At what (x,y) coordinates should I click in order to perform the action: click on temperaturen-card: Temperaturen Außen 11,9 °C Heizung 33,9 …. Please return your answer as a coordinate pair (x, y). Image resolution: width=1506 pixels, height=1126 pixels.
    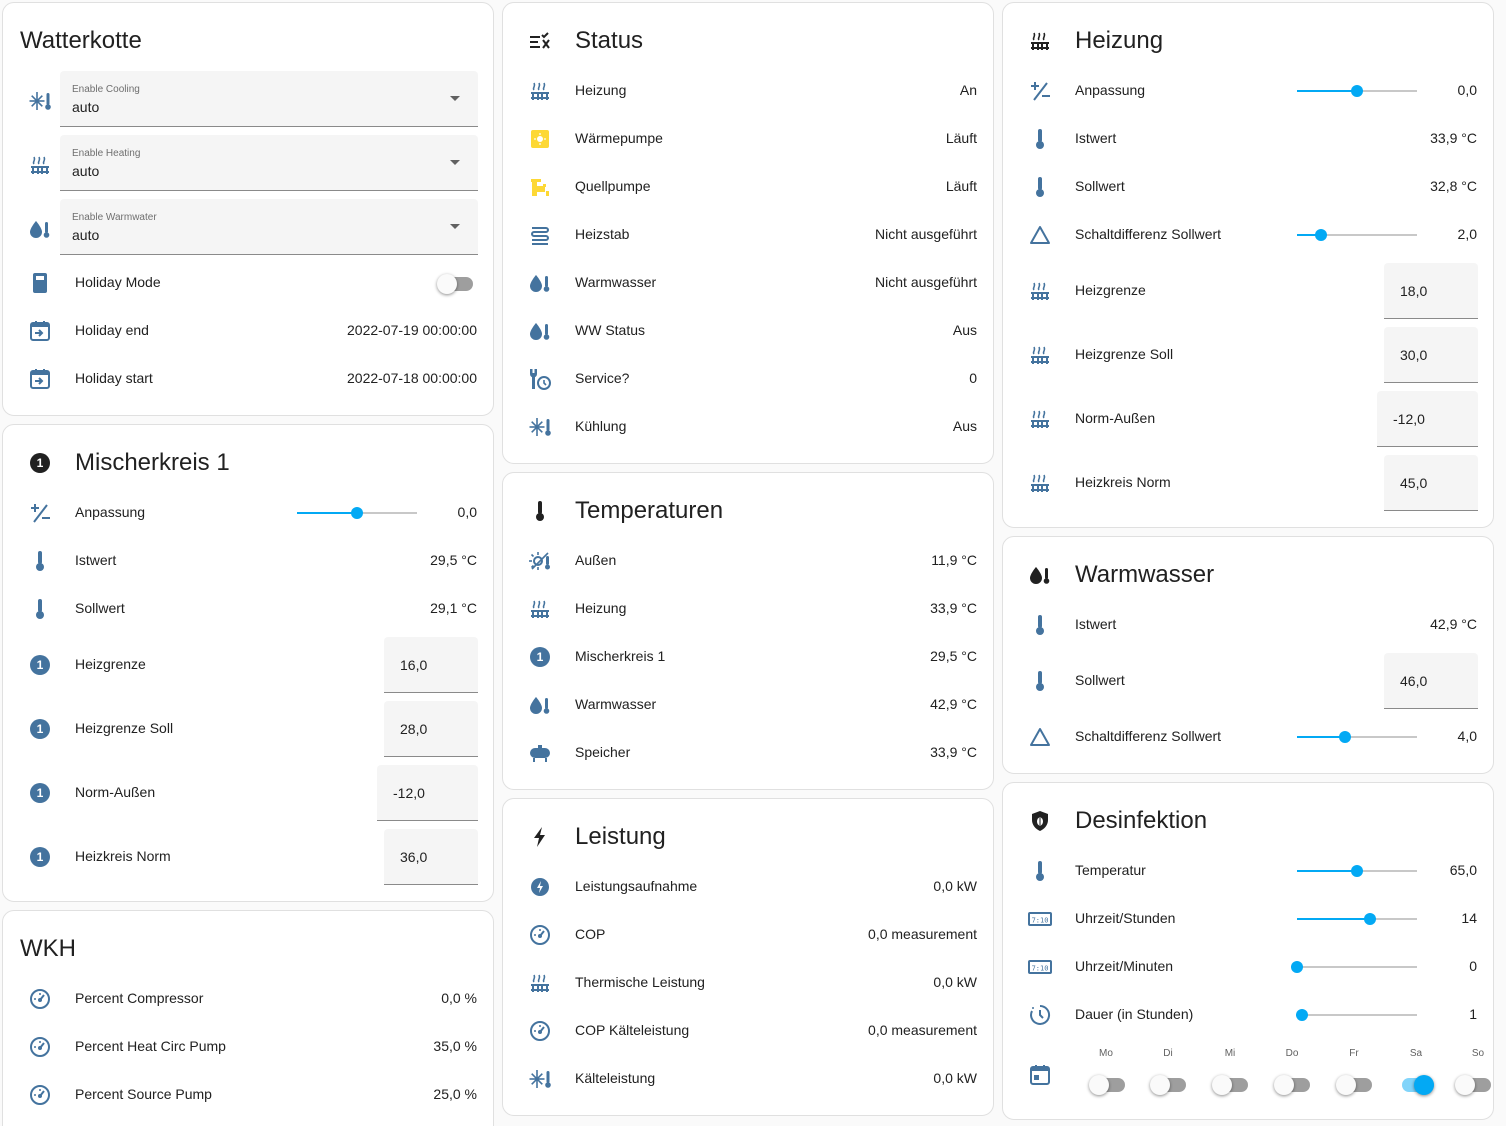
    Looking at the image, I should click on (748, 631).